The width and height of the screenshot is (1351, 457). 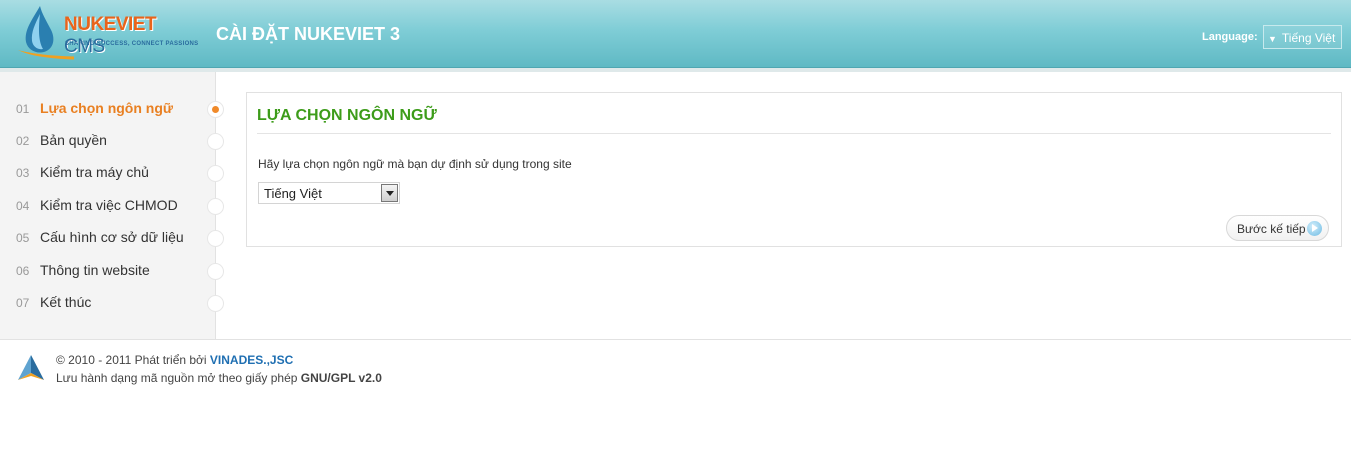 I want to click on page-title: CÀI ĐẶT NUKEVIET 3, so click(x=308, y=34).